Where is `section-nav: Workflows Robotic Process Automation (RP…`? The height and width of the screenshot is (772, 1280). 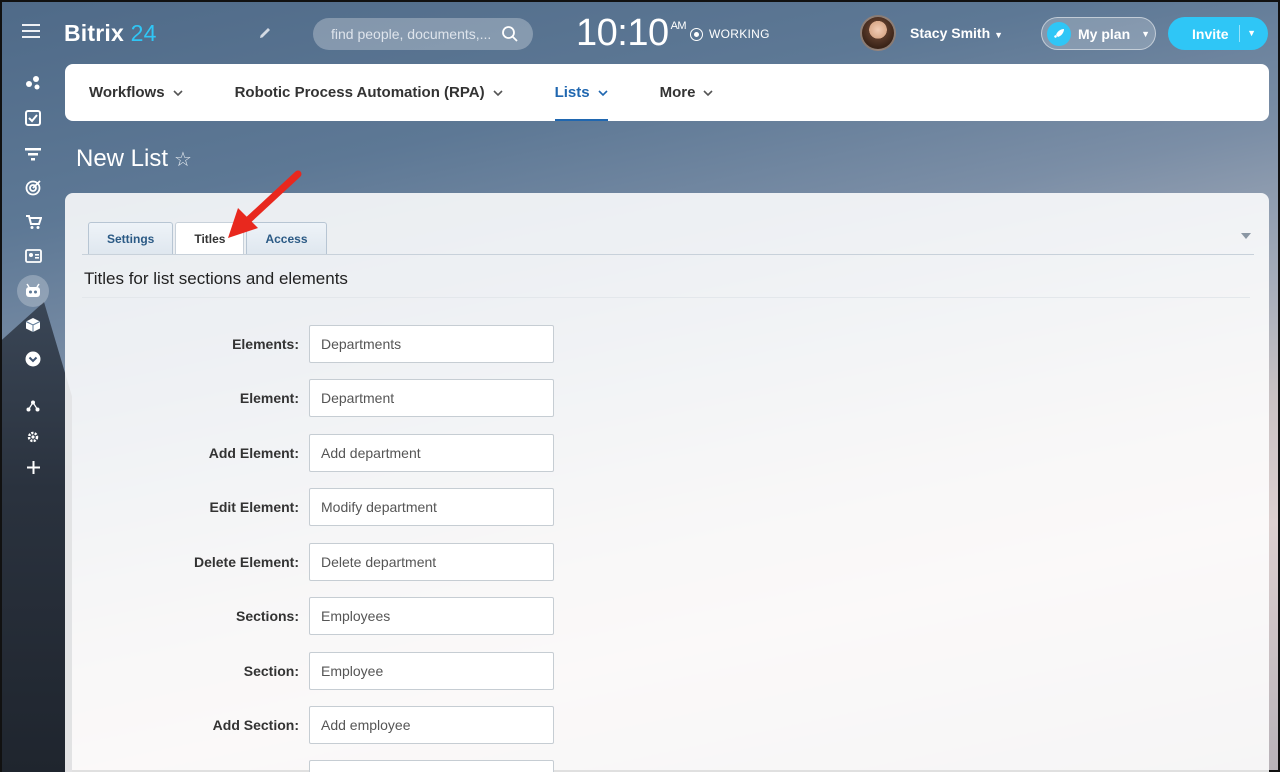
section-nav: Workflows Robotic Process Automation (RP… is located at coordinates (667, 92).